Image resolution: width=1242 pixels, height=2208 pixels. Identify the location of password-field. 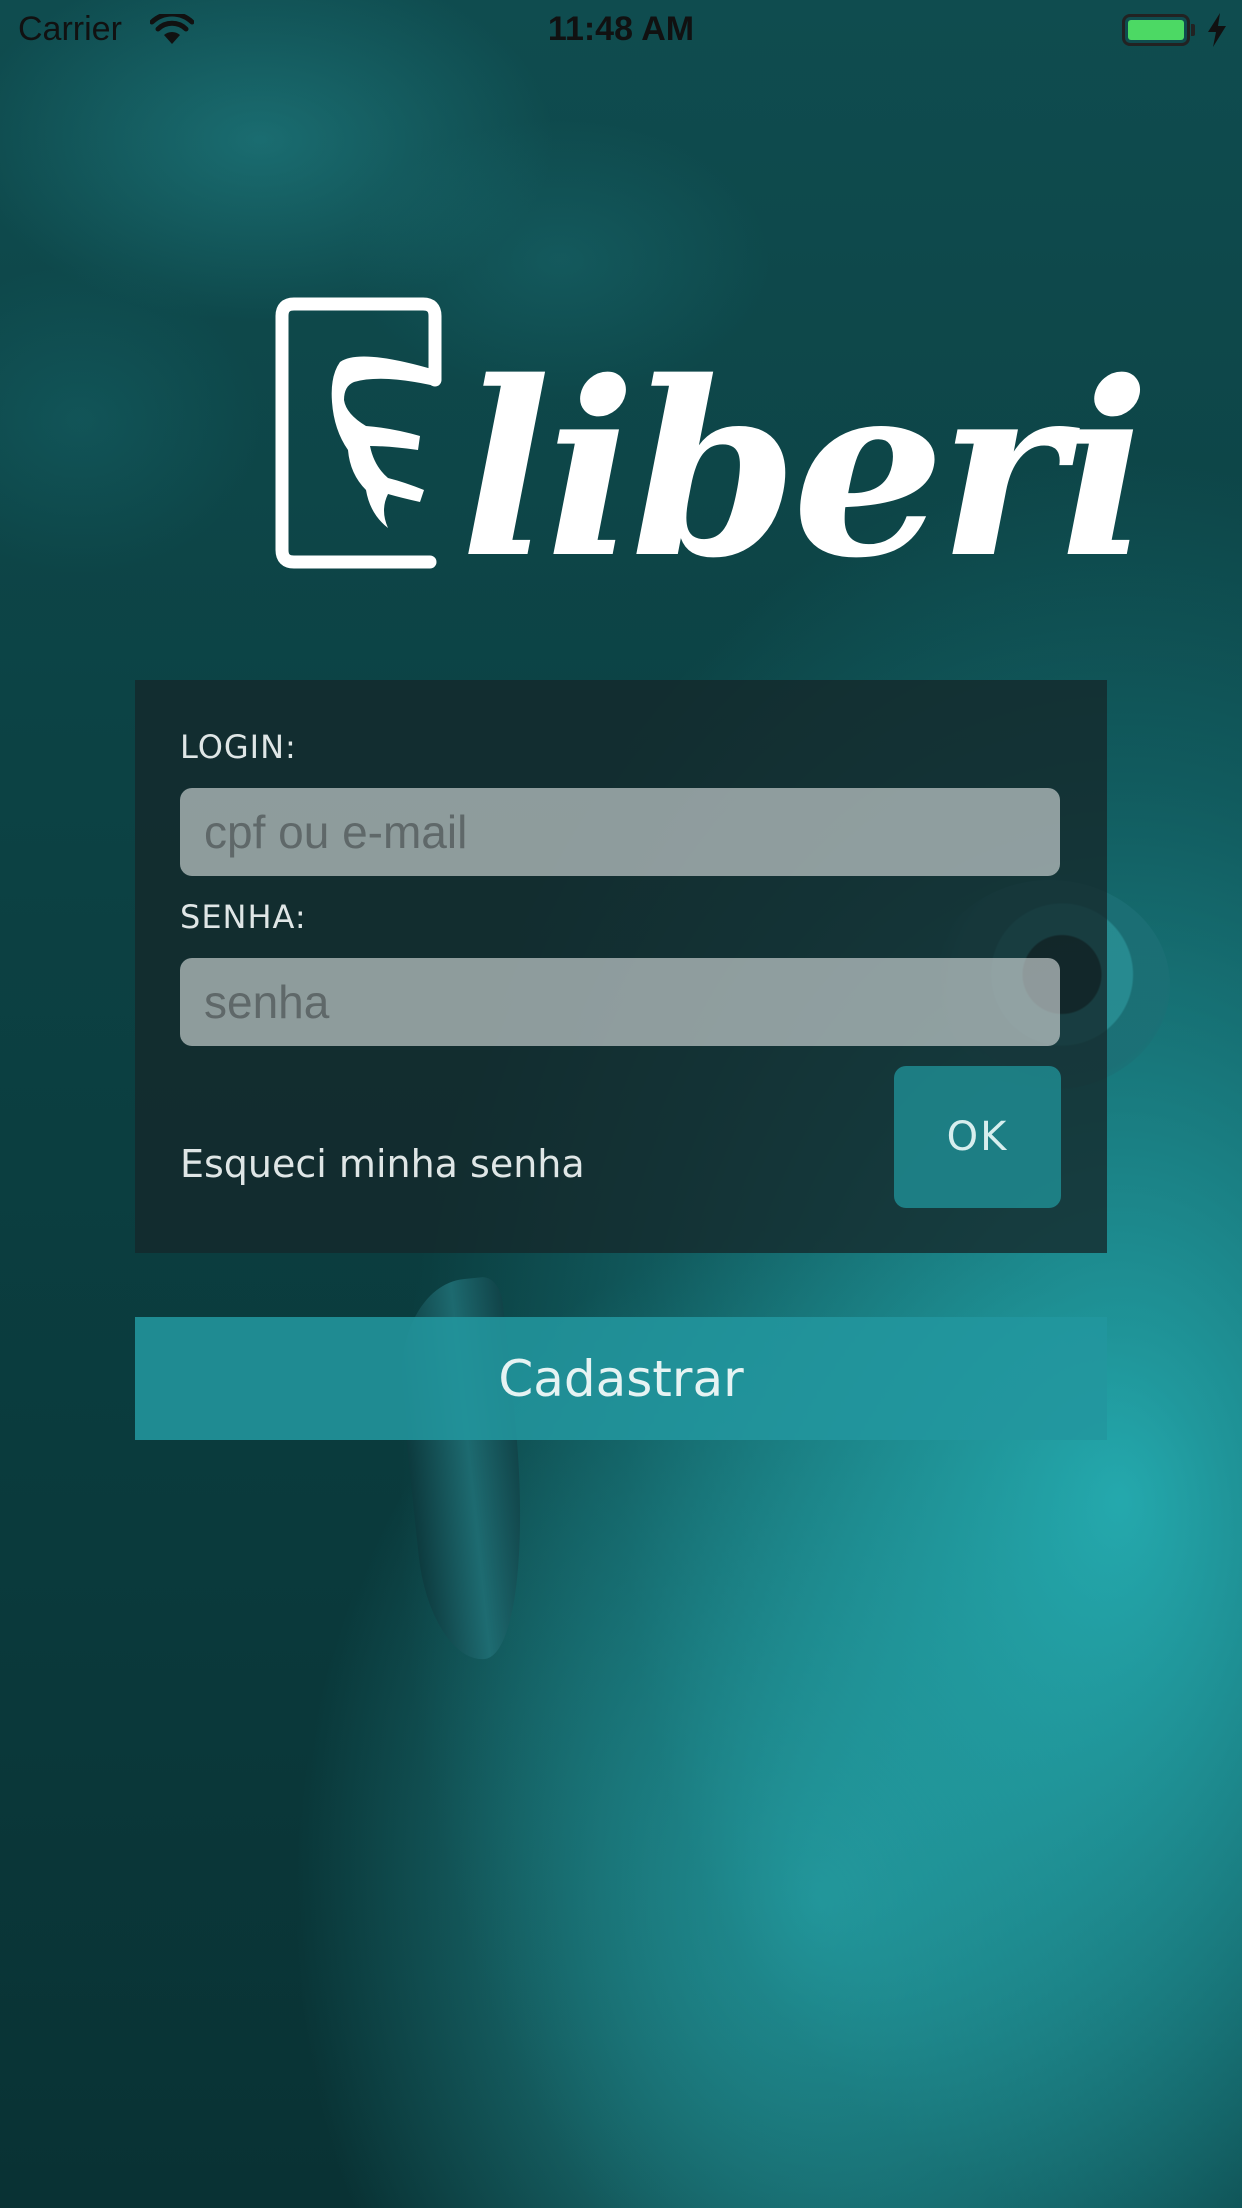
(620, 1002).